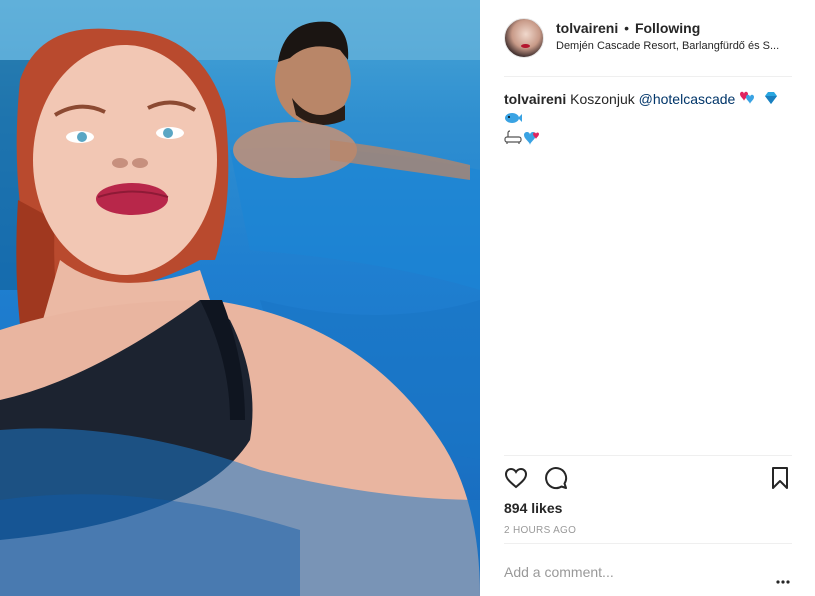 The width and height of the screenshot is (815, 596). I want to click on add-comment-input, so click(629, 572).